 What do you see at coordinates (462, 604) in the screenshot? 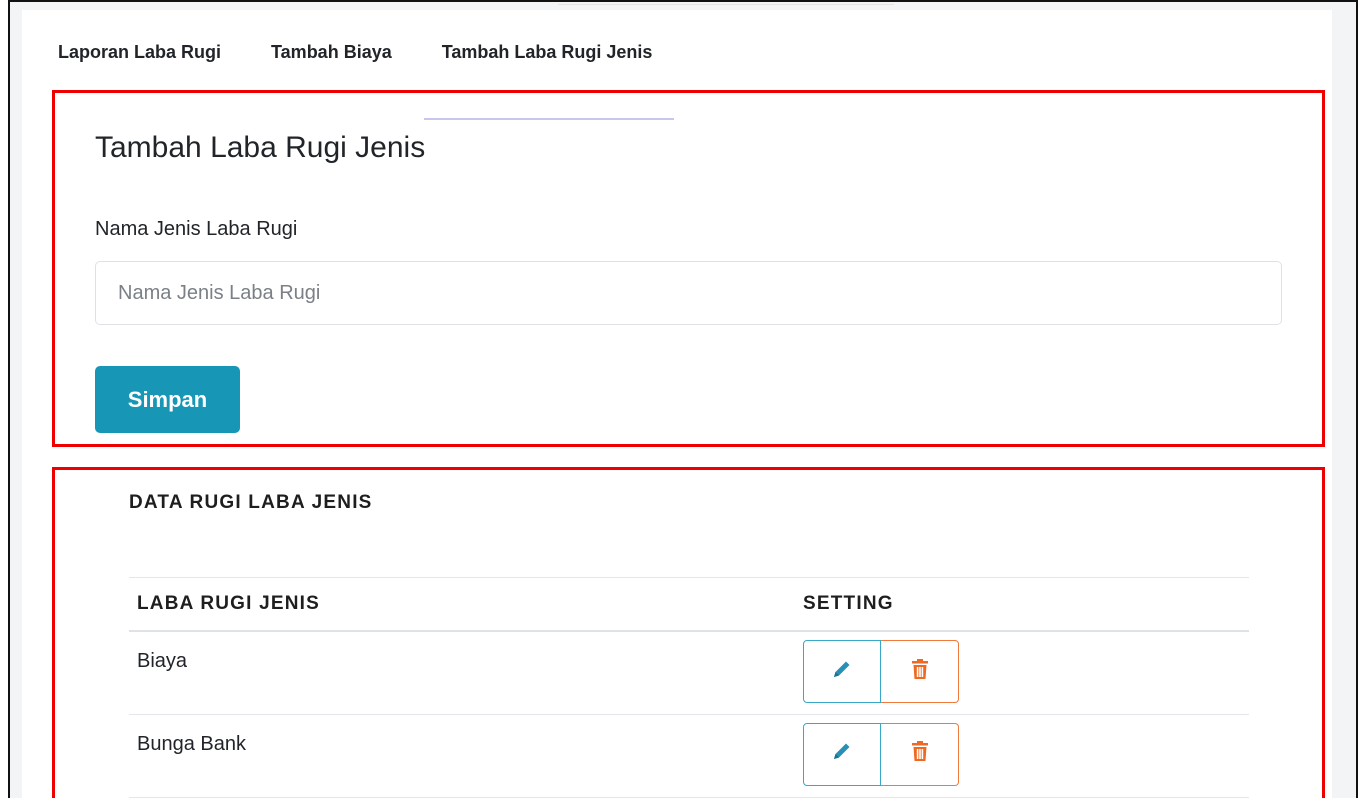
I see `column-header-jenis: LABA RUGI JENIS` at bounding box center [462, 604].